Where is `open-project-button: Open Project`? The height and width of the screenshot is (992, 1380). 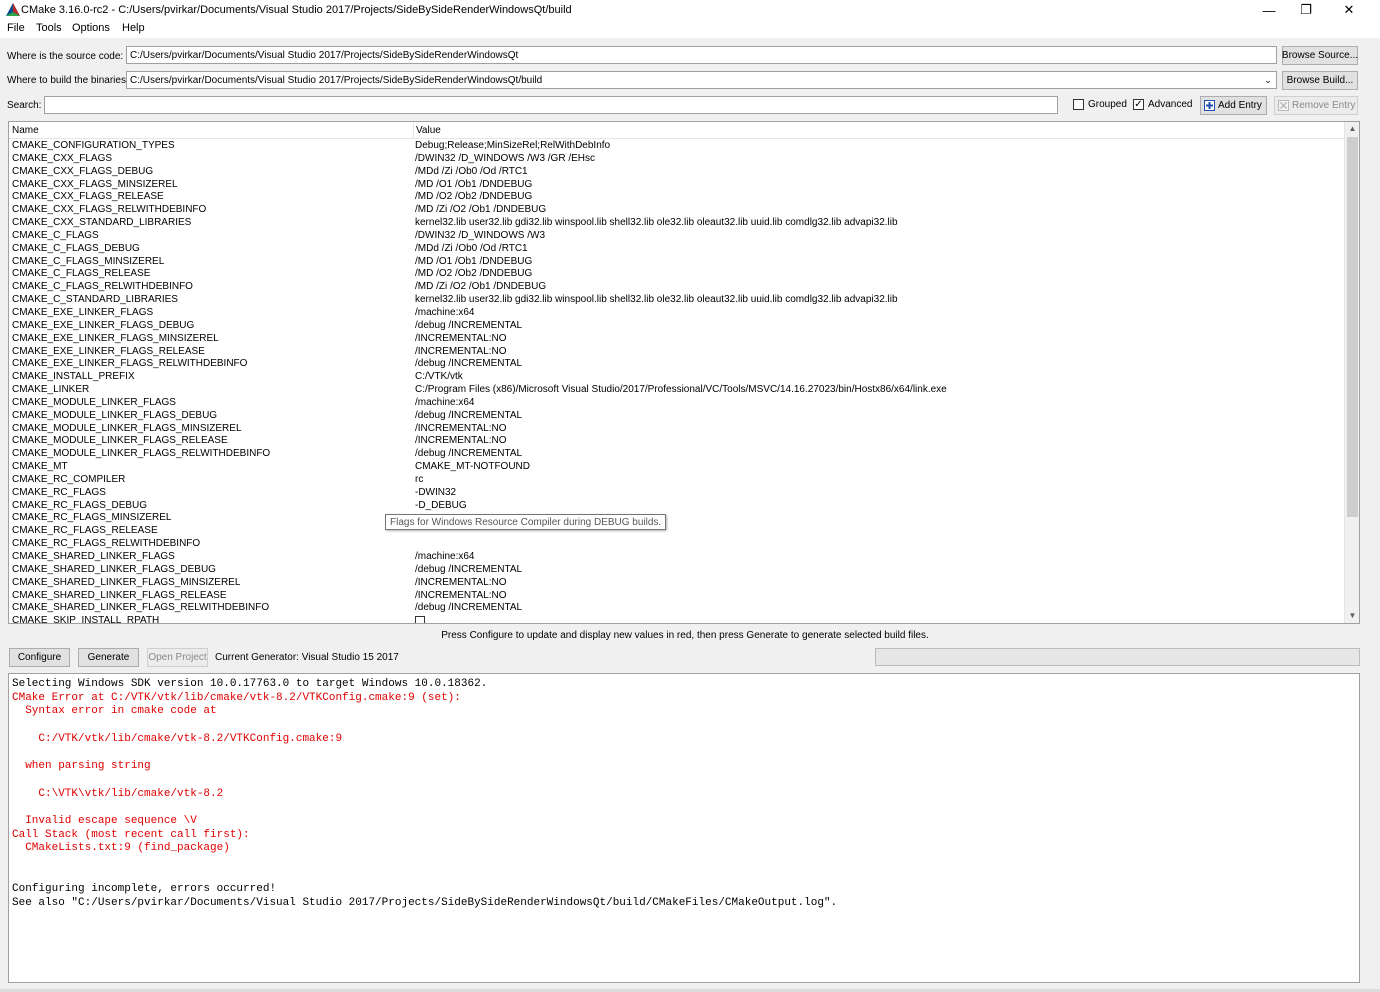
open-project-button: Open Project is located at coordinates (177, 657).